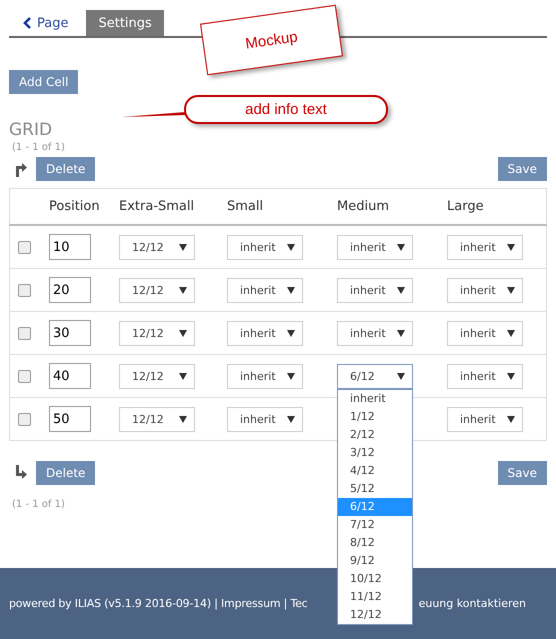 The image size is (556, 639). I want to click on settings-tab: Settings, so click(125, 23).